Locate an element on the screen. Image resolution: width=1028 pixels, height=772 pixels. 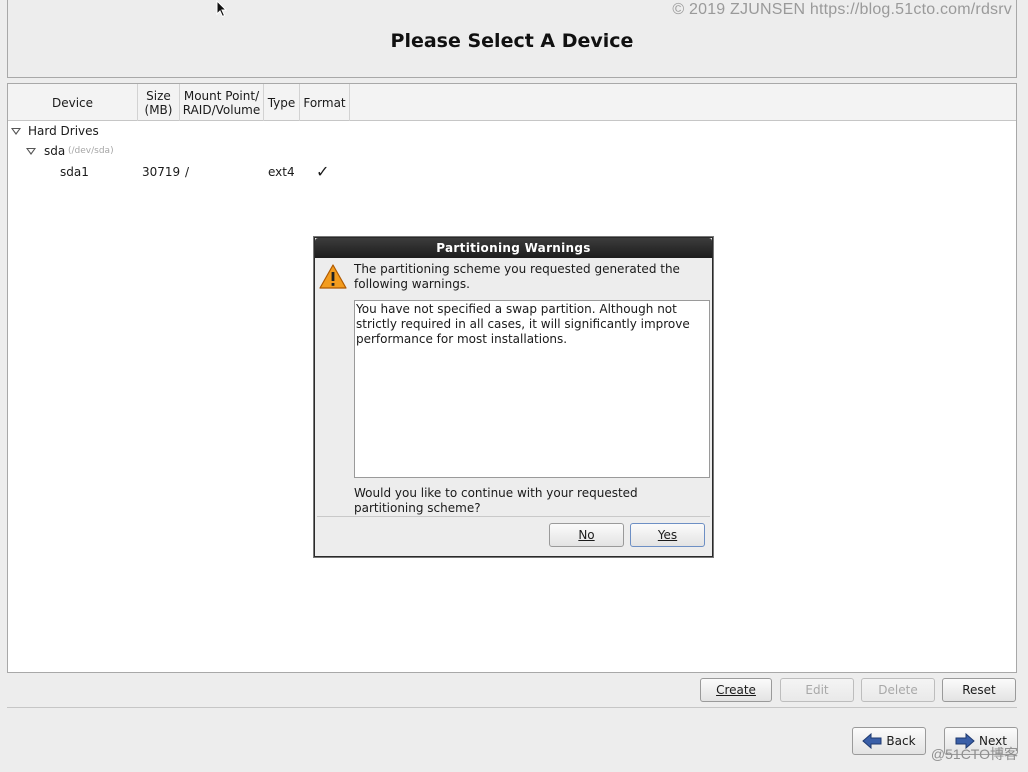
tree-label-hard-drives: Hard Drives is located at coordinates (63, 131).